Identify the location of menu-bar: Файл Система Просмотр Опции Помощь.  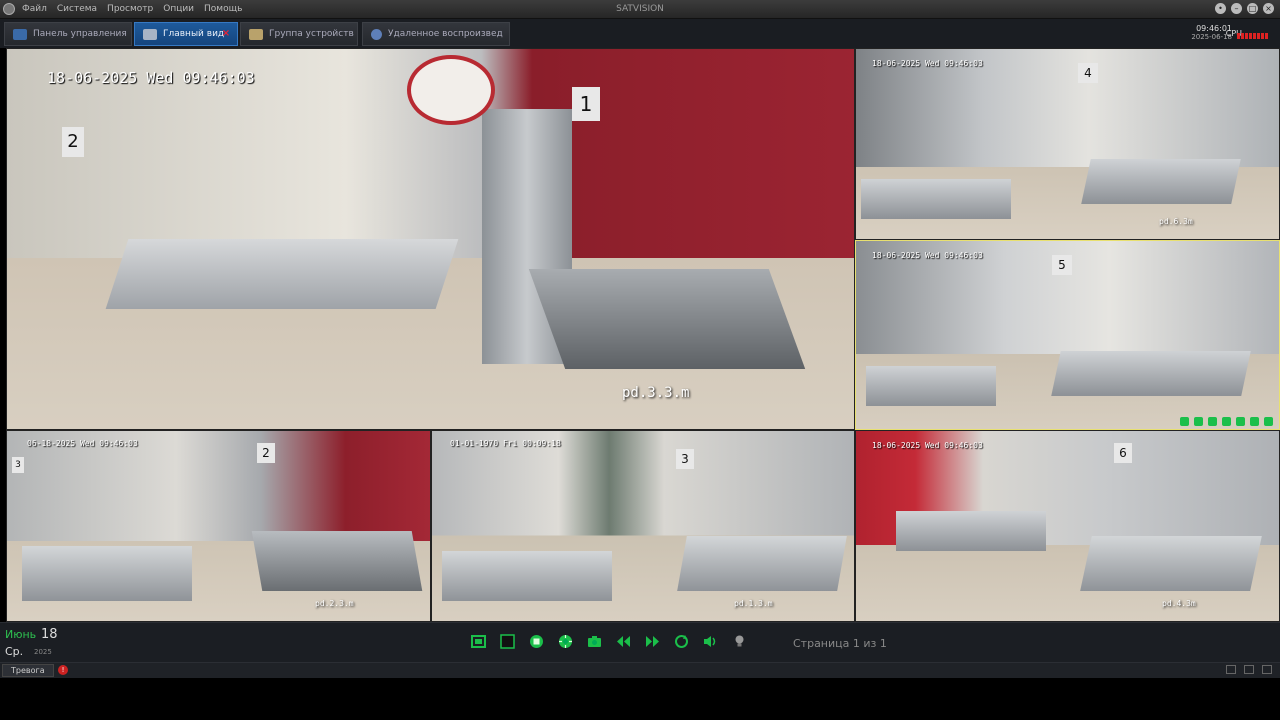
(132, 9).